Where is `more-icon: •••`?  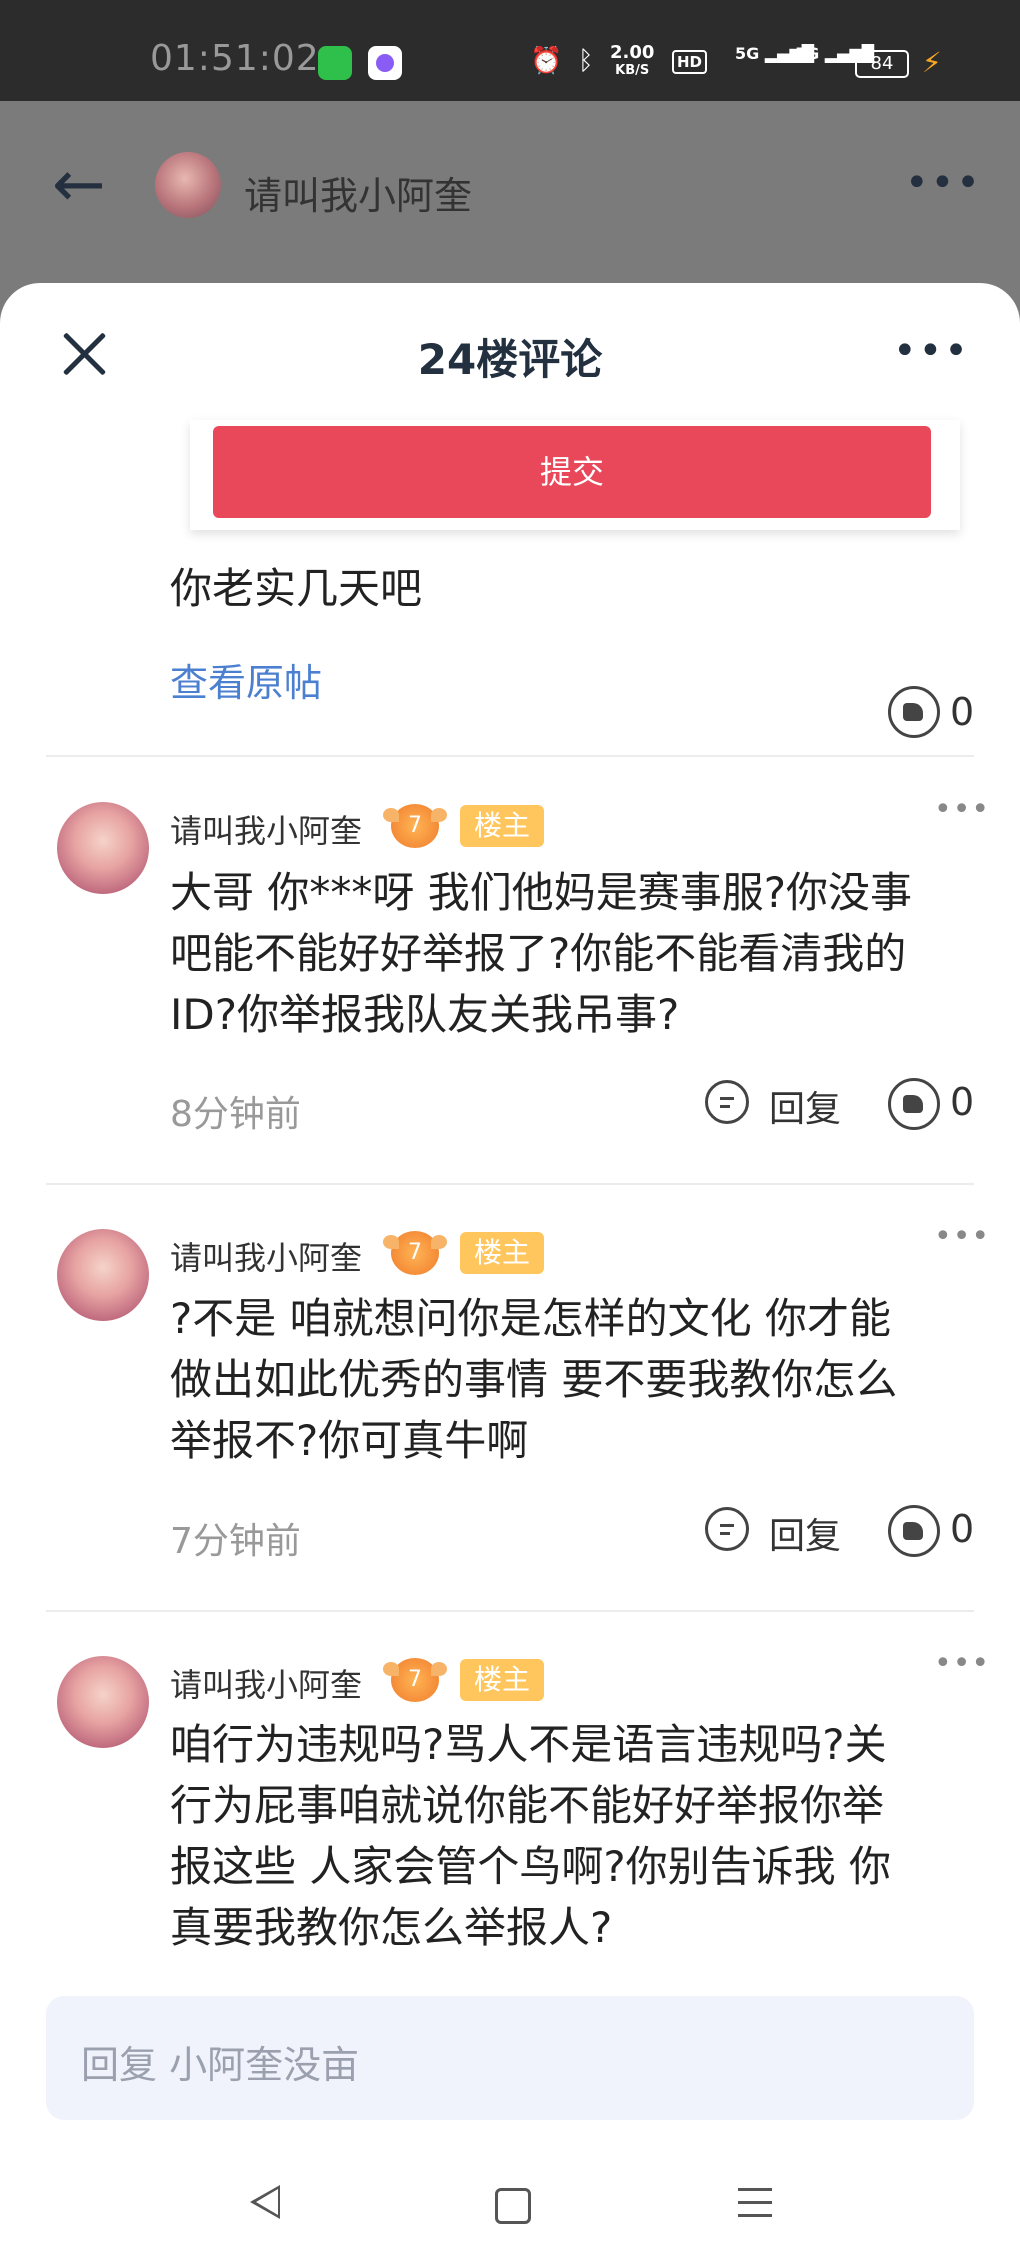
more-icon: ••• is located at coordinates (943, 183).